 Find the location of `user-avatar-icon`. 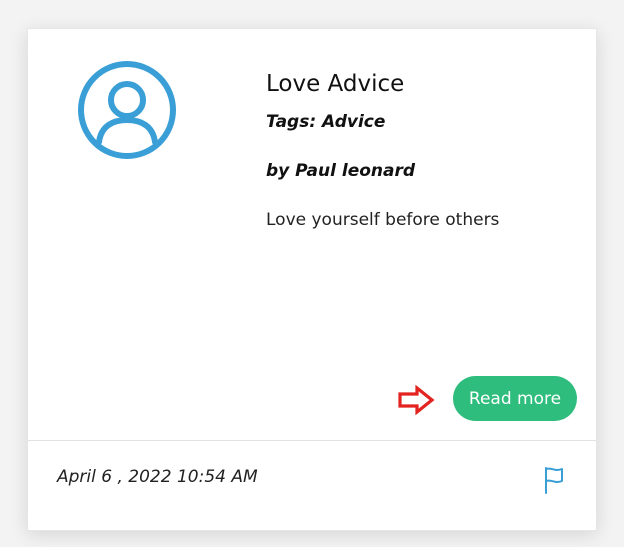

user-avatar-icon is located at coordinates (127, 110).